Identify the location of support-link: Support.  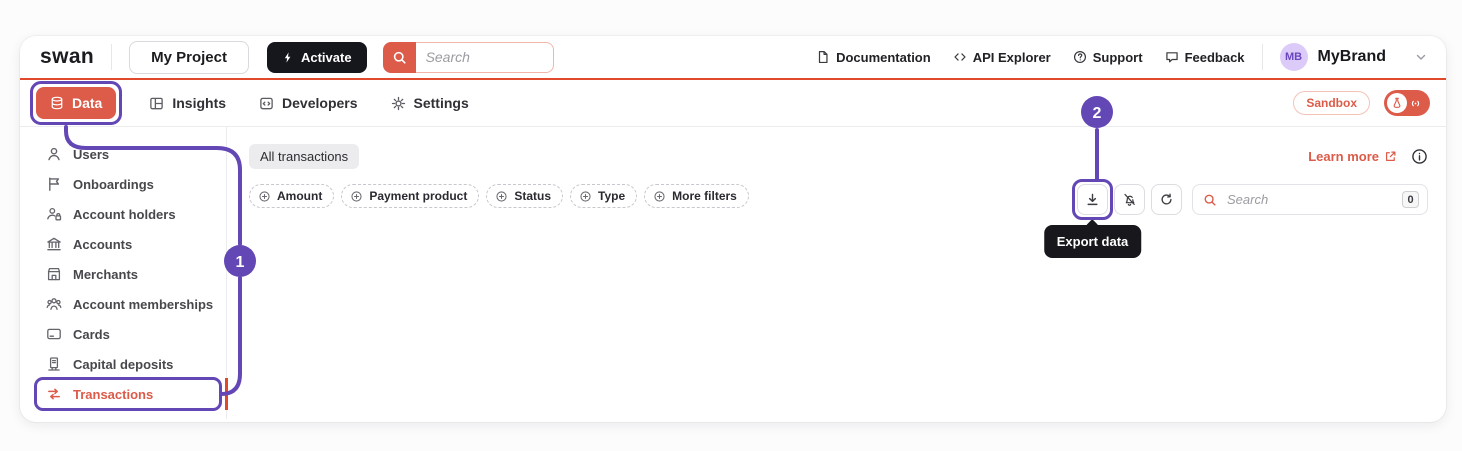
(1108, 57).